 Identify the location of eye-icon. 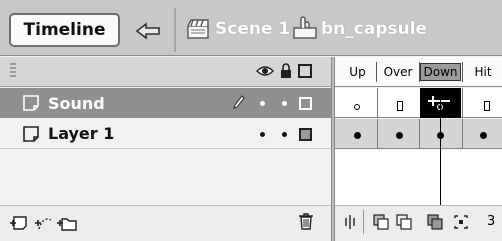
(265, 71).